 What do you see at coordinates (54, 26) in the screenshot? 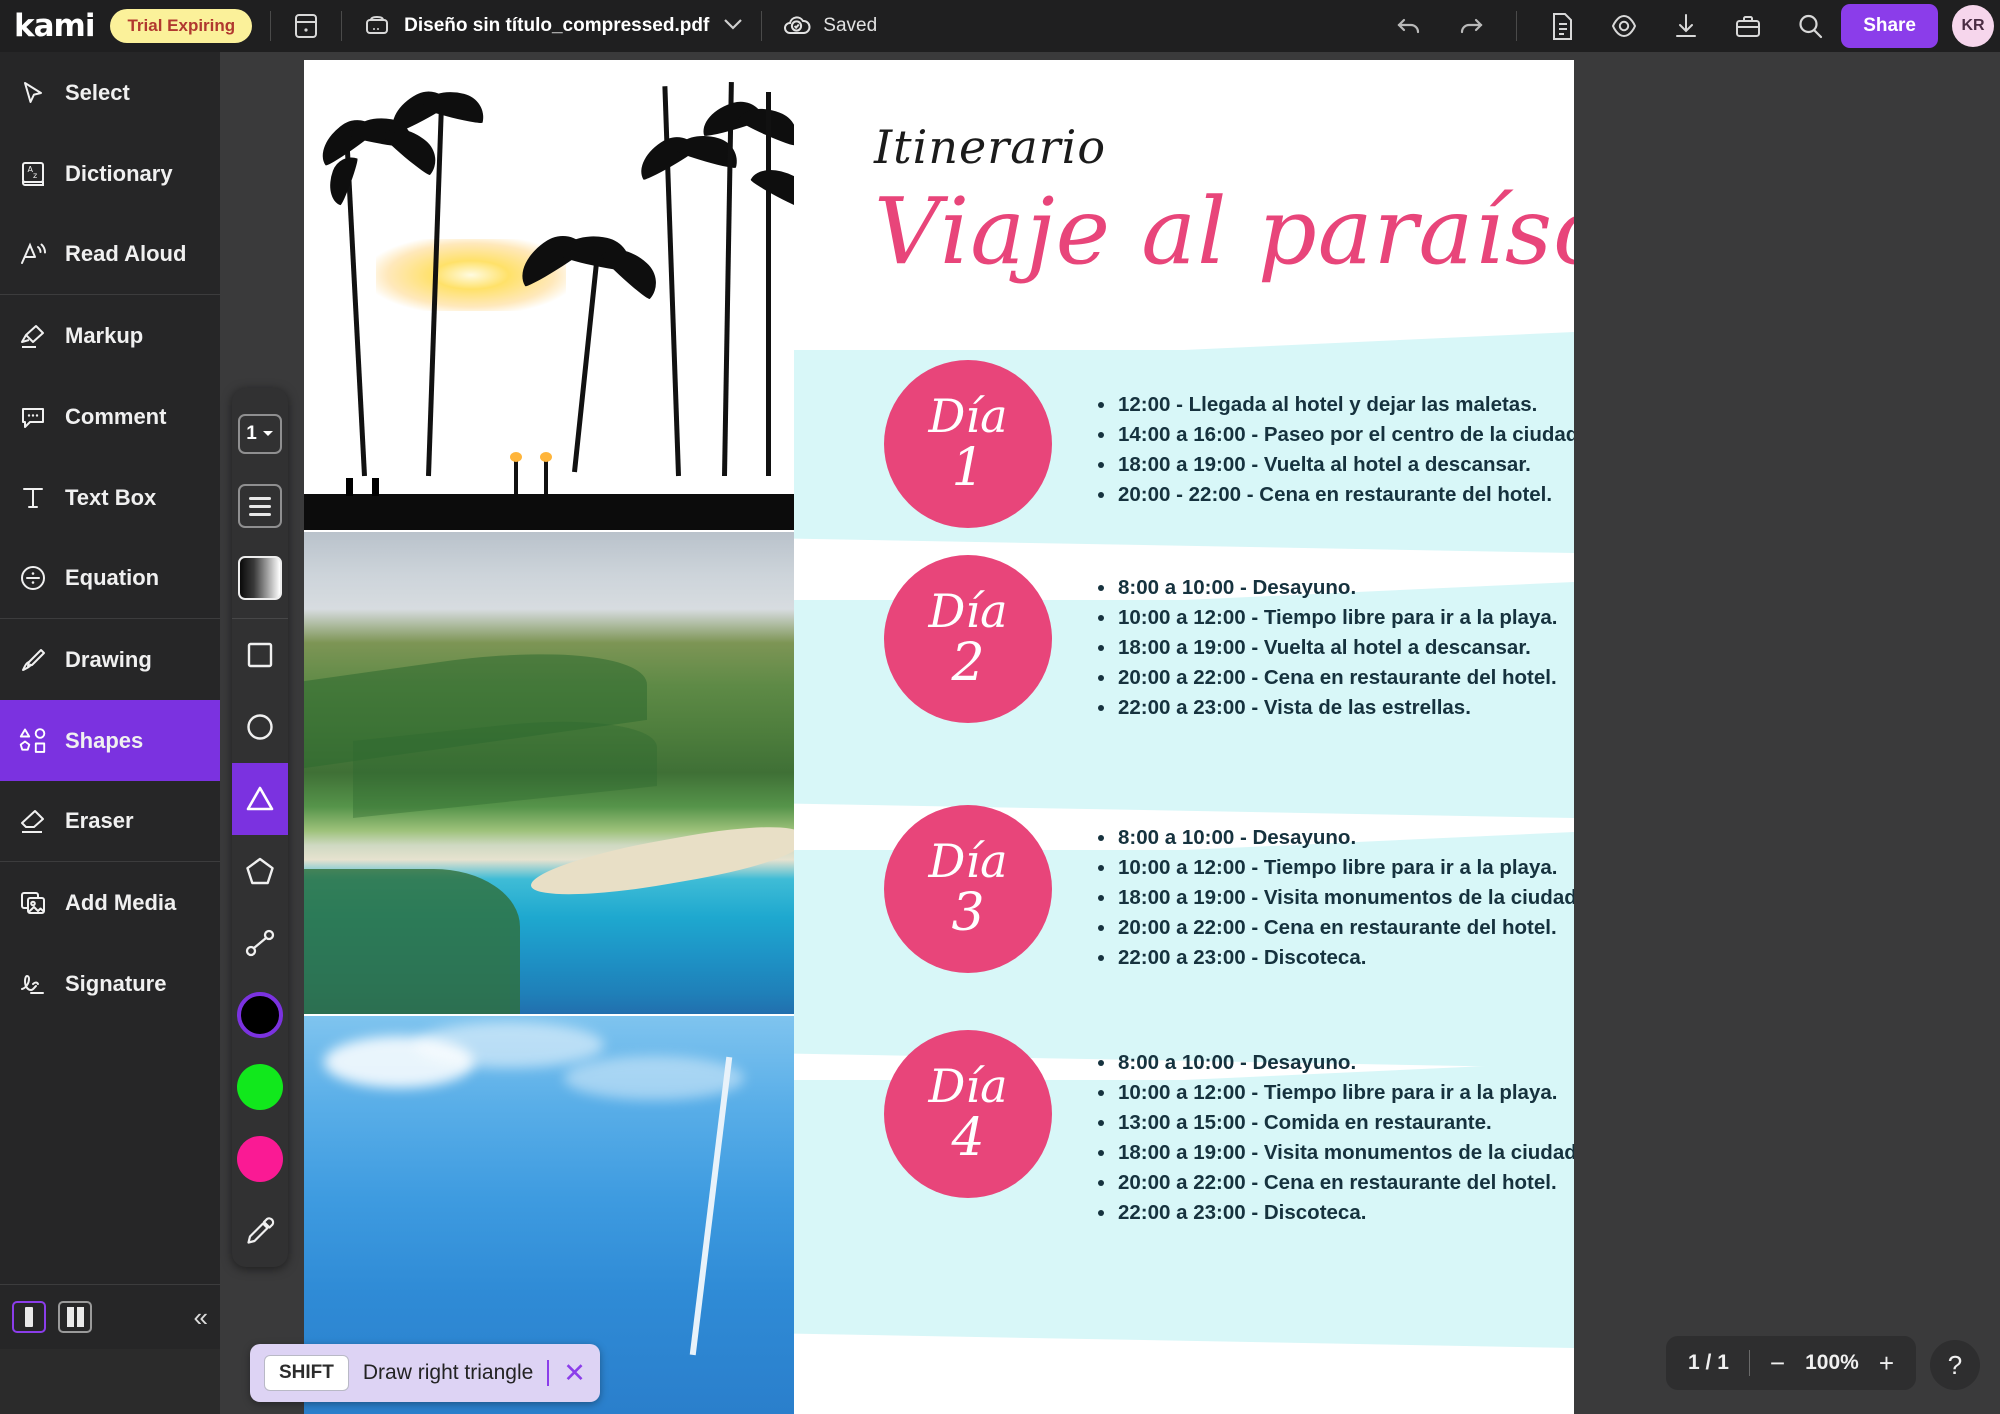
I see `app-logo: kami` at bounding box center [54, 26].